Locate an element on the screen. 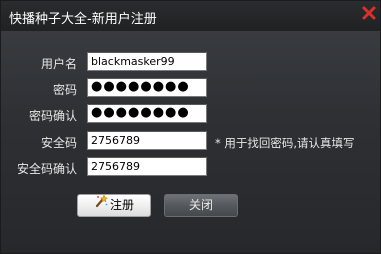  username-input: blackmasker99 is located at coordinates (147, 61).